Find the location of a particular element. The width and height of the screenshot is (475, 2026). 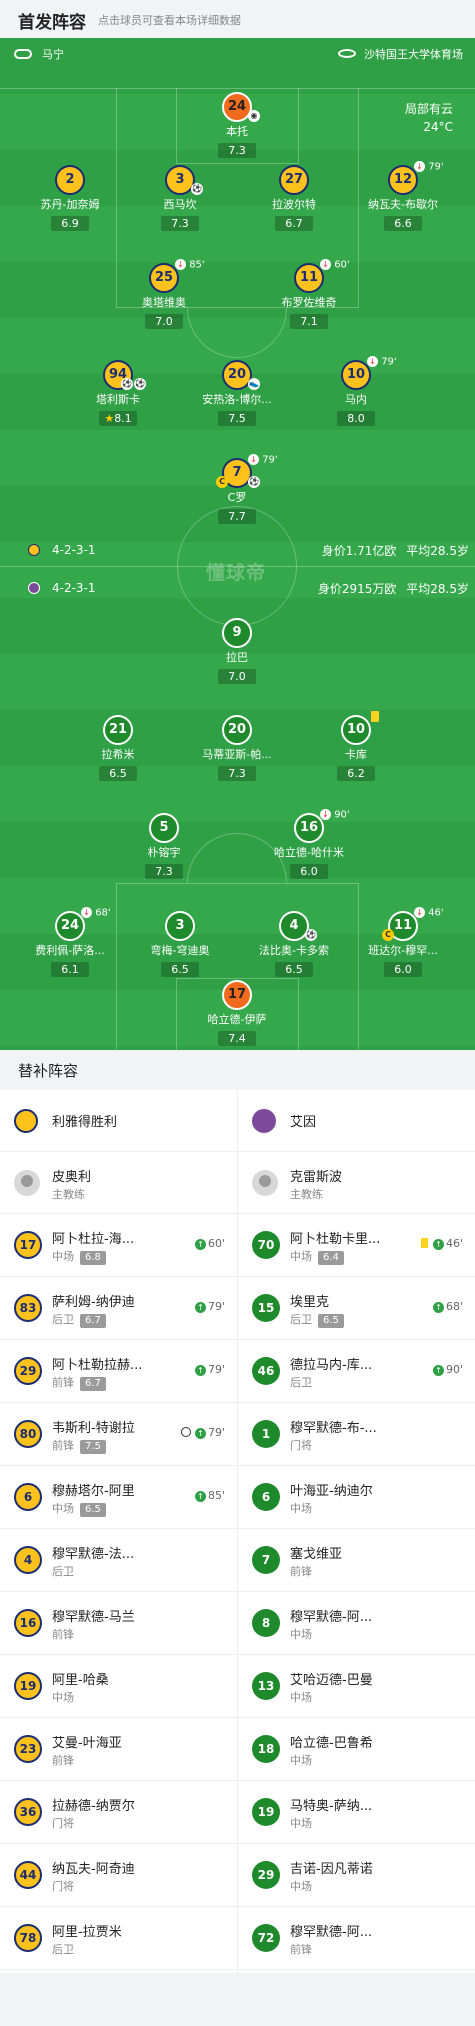

home-player: 7 C ⚽ ↓ 79' C罗 7.7 is located at coordinates (237, 489).